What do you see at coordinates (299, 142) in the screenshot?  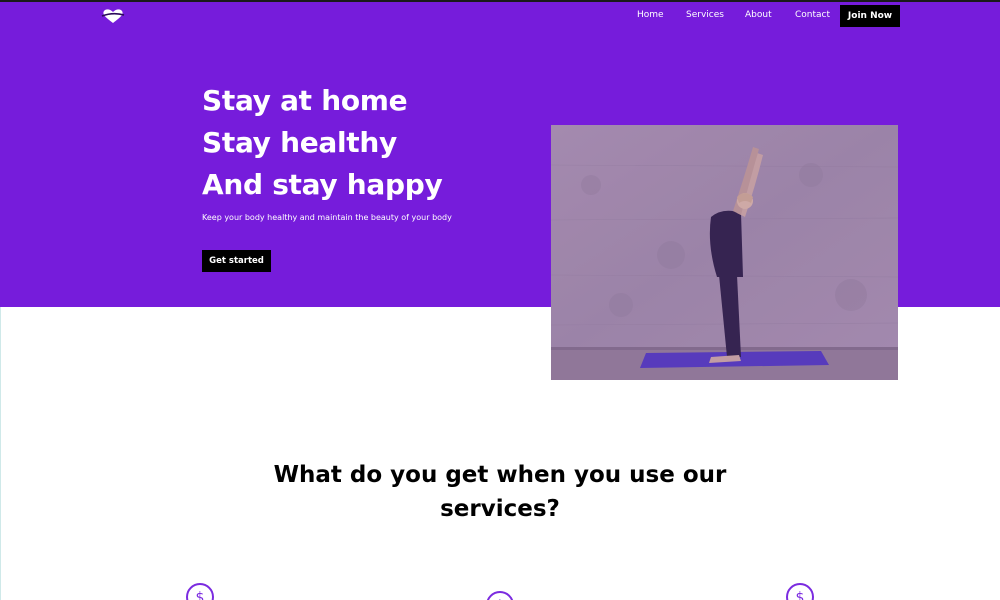 I see `hero-headline-line-2: Stay healthy` at bounding box center [299, 142].